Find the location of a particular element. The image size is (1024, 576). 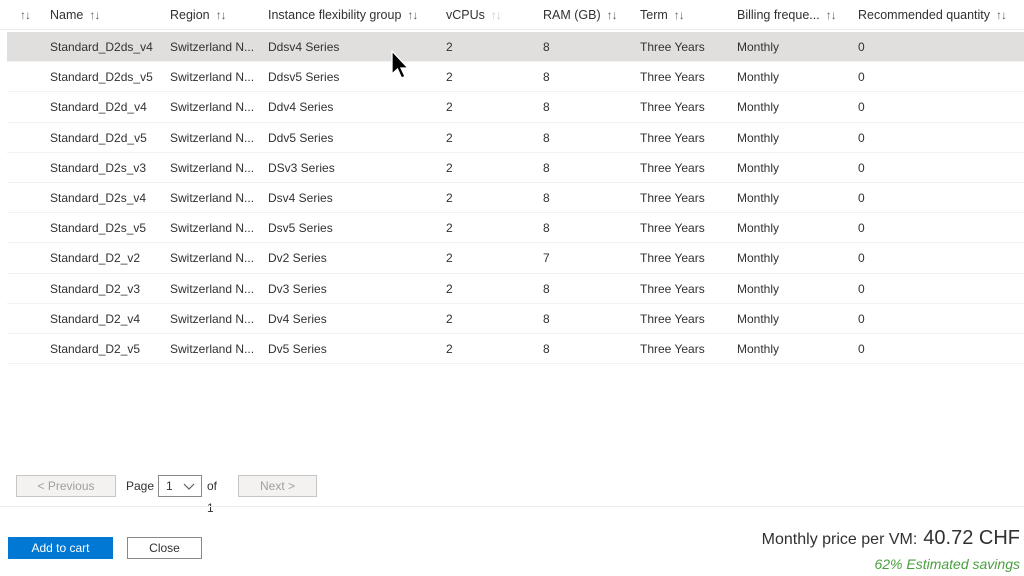

estimated-savings: 62% Estimated savings is located at coordinates (947, 564).